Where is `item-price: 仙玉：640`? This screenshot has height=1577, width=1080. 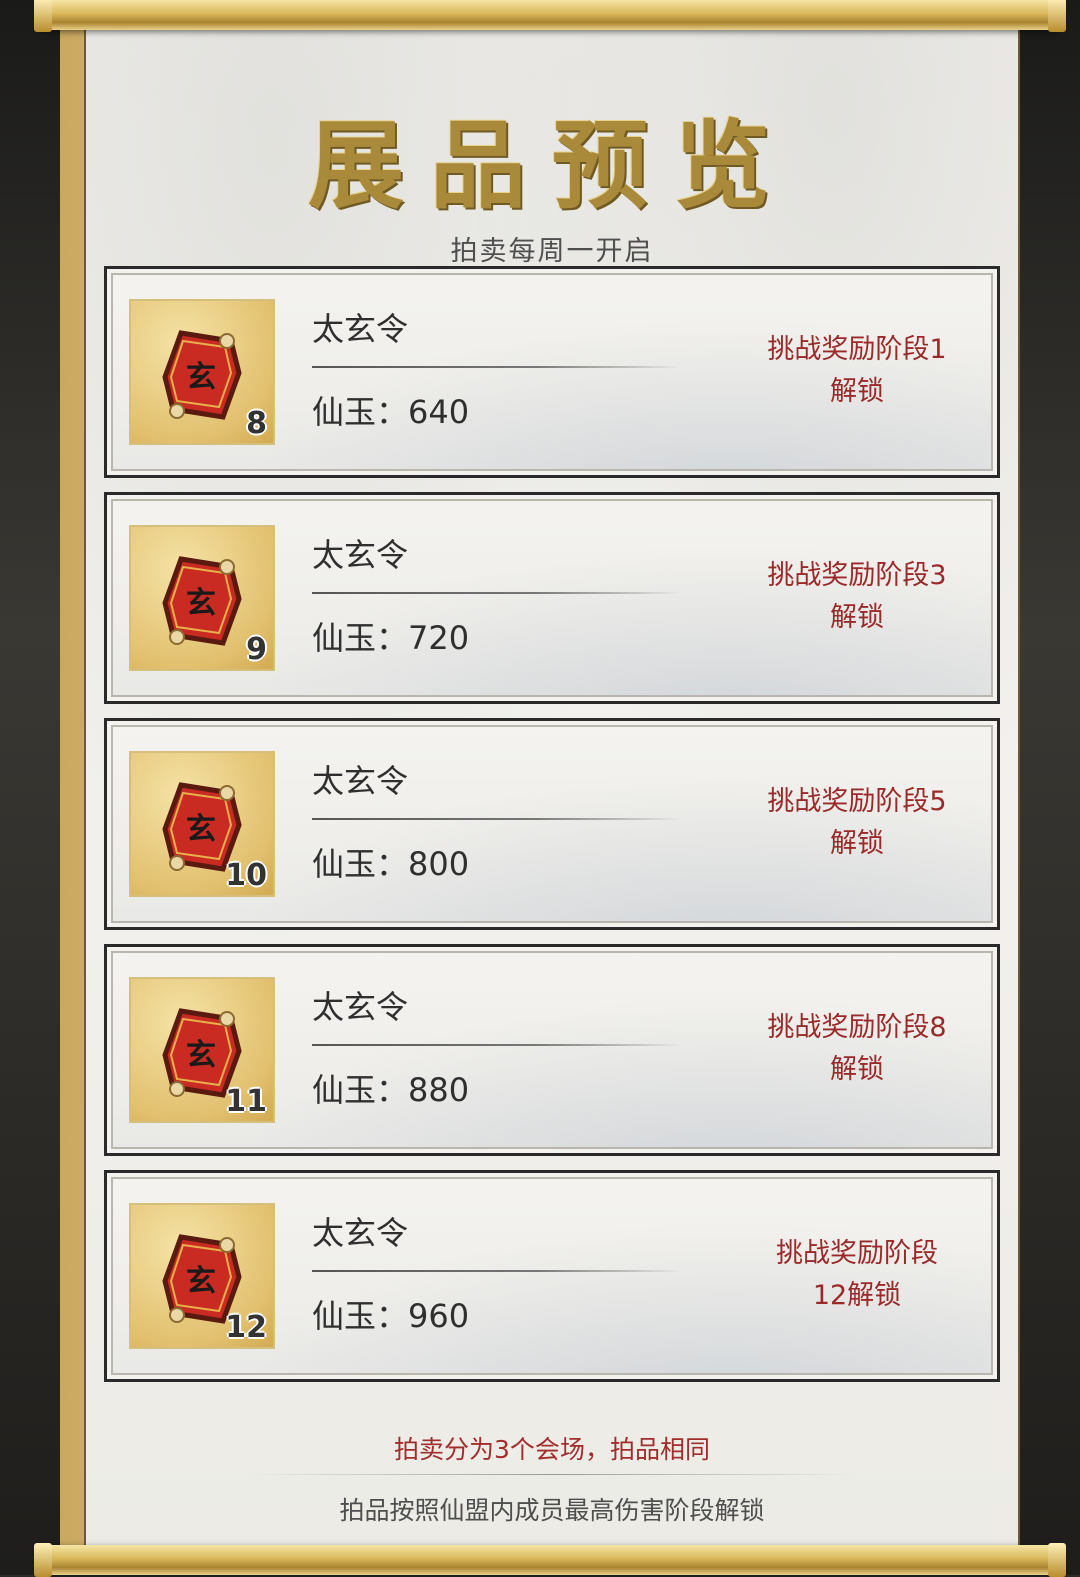 item-price: 仙玉：640 is located at coordinates (390, 410).